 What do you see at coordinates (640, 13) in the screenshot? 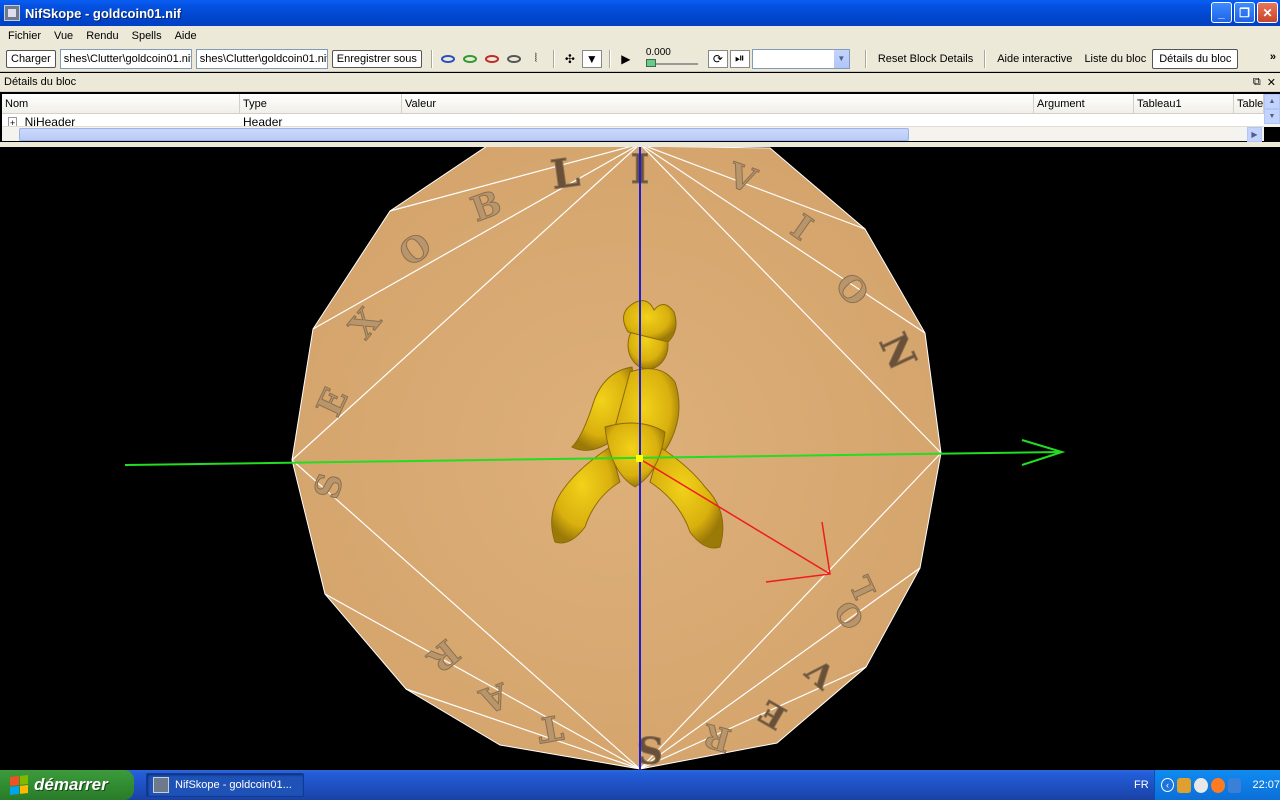
I see `title-bar: NifSkope - goldcoin01.nif _ ❐ ✕` at bounding box center [640, 13].